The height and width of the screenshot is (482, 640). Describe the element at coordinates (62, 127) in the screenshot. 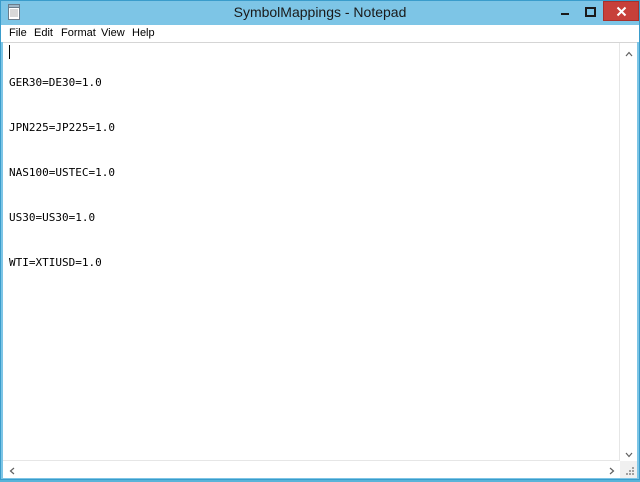

I see `document-line: JPN225=JP225=1.0` at that location.